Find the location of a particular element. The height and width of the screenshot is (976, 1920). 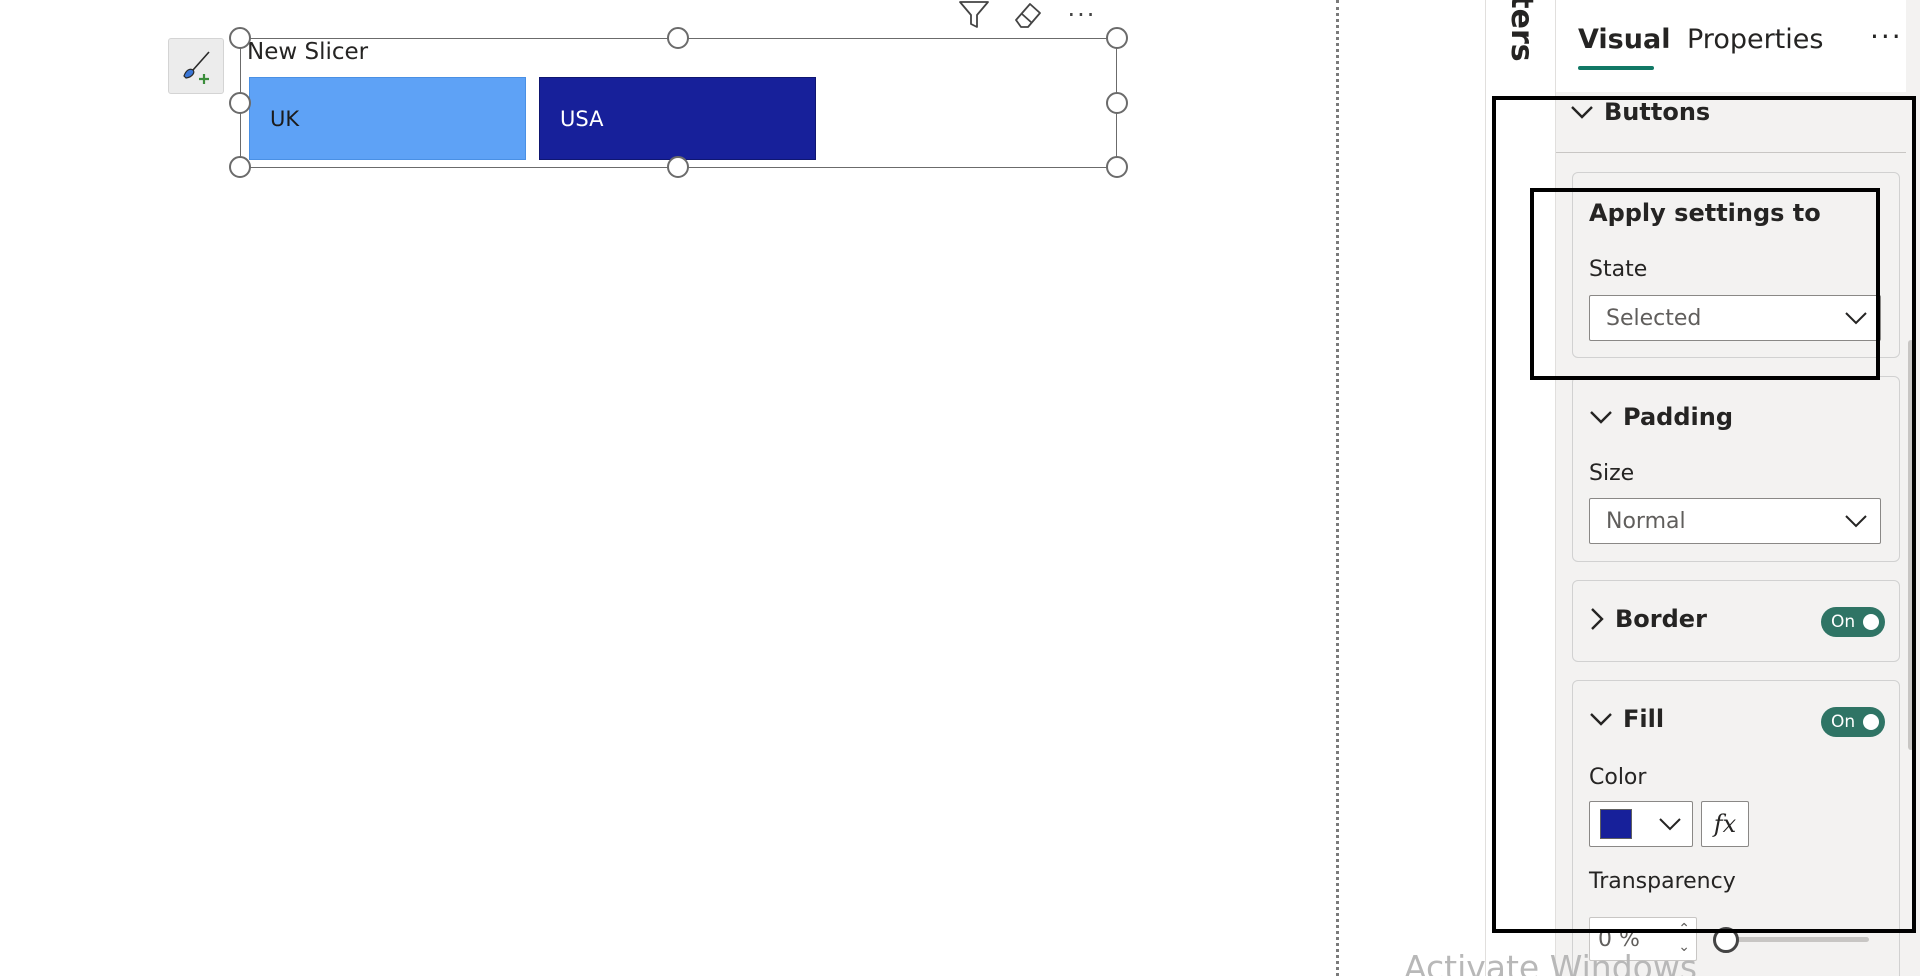

resize-handle-top-left is located at coordinates (240, 38).